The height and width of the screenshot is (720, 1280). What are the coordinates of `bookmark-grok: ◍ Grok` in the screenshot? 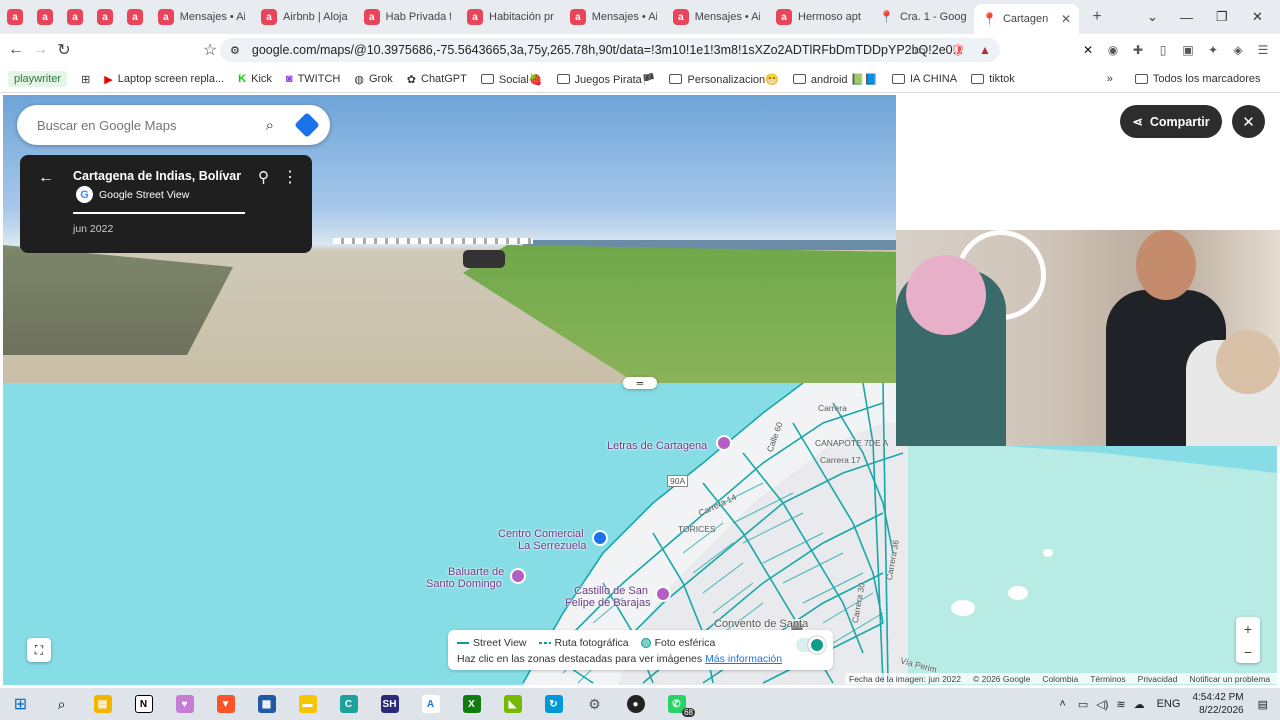 It's located at (373, 79).